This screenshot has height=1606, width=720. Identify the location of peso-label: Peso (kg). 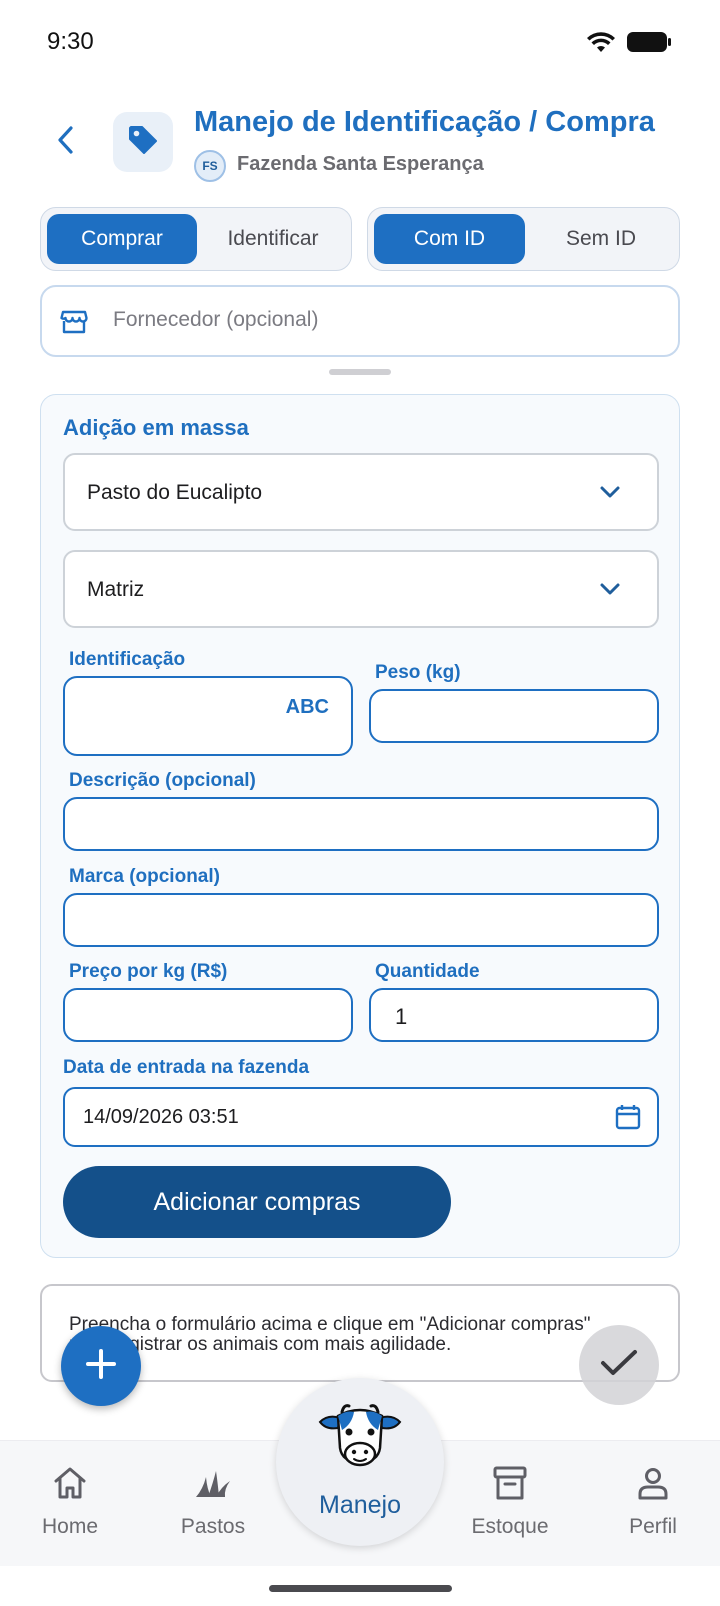
(418, 672).